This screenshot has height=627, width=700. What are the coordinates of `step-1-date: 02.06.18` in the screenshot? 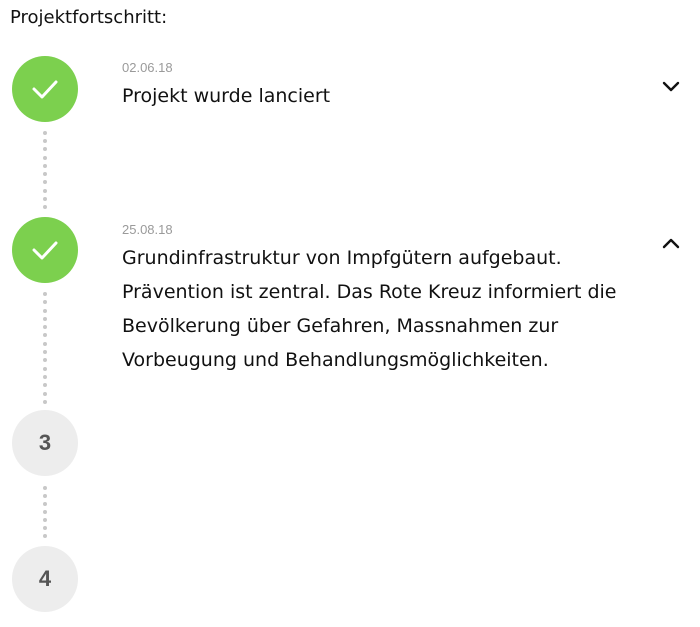 It's located at (147, 67).